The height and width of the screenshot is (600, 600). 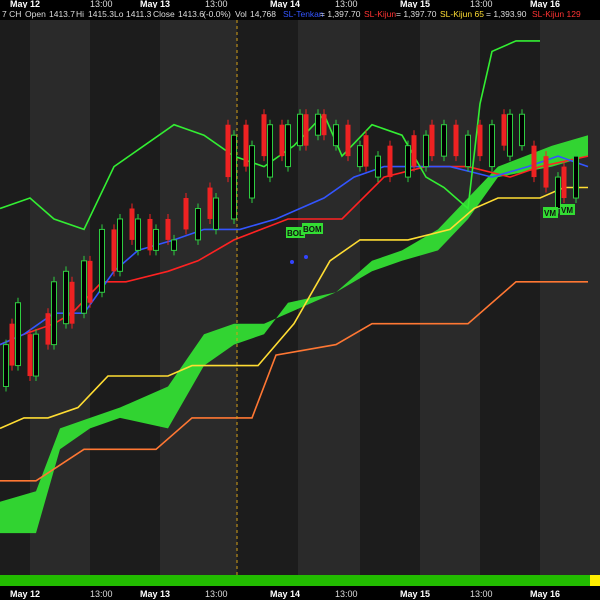 I want to click on annotation-bol: BOL, so click(x=295, y=233).